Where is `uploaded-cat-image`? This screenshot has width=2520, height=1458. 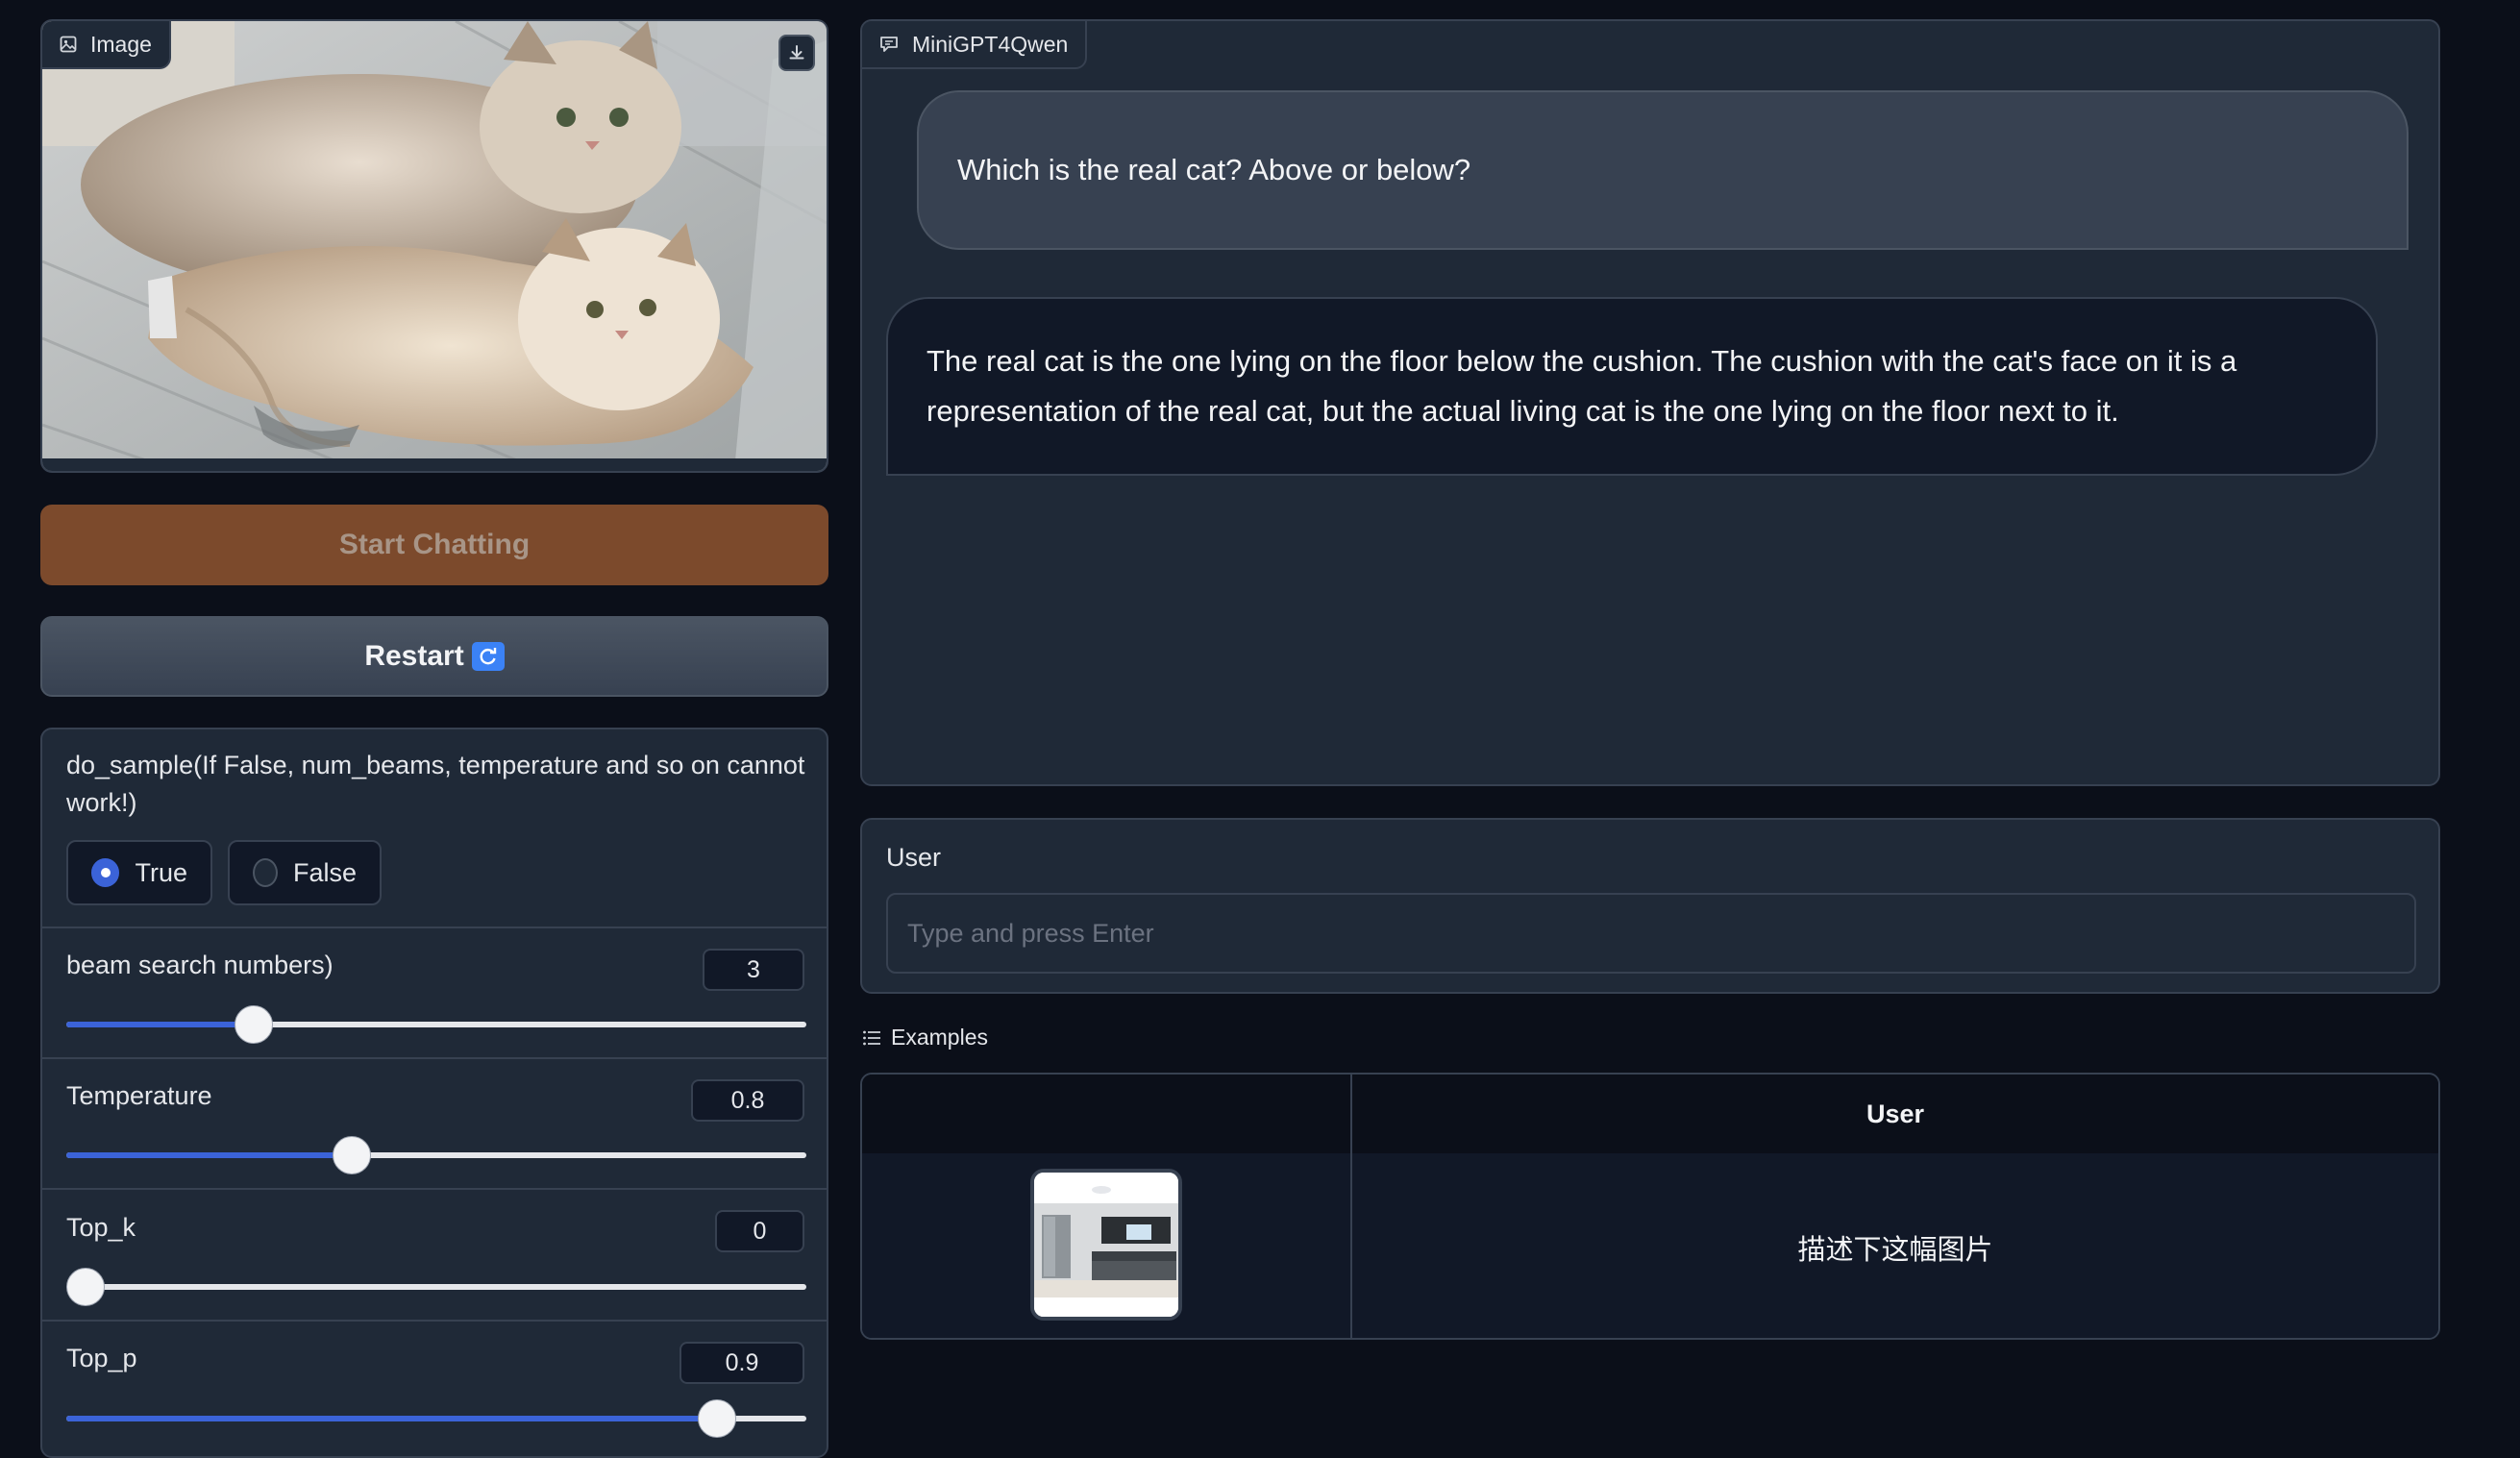
uploaded-cat-image is located at coordinates (435, 246).